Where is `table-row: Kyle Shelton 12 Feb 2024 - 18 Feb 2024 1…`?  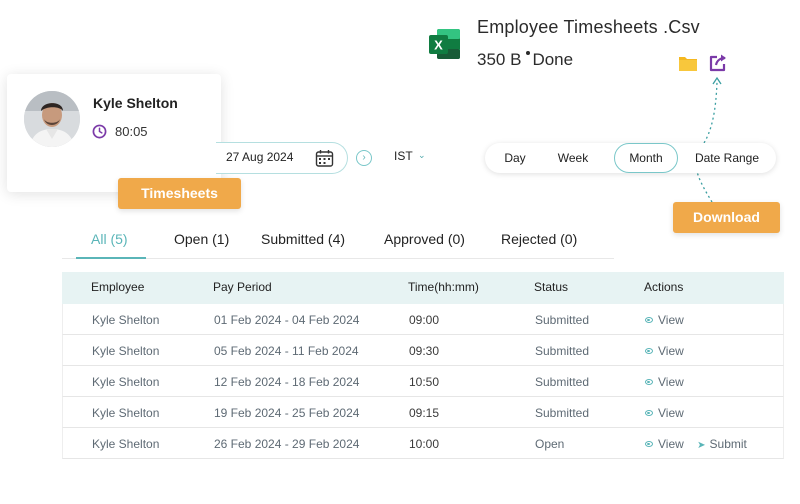
table-row: Kyle Shelton 12 Feb 2024 - 18 Feb 2024 1… is located at coordinates (423, 381).